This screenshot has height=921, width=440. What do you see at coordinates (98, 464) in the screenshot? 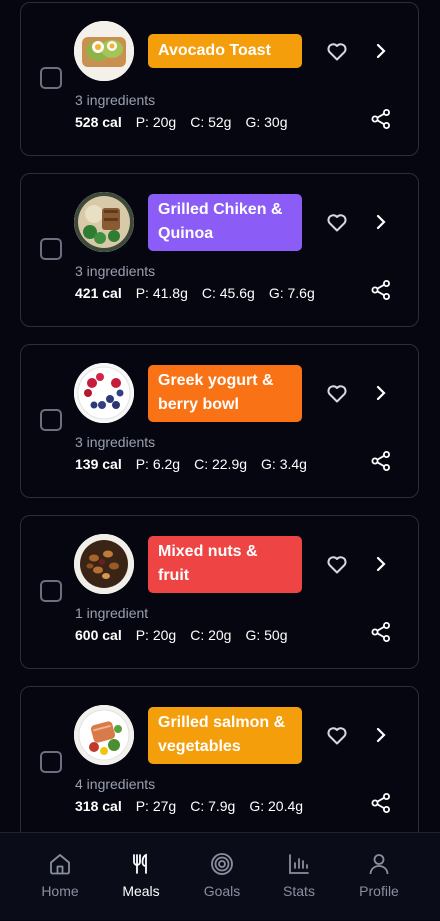
I see `calories: 139 cal` at bounding box center [98, 464].